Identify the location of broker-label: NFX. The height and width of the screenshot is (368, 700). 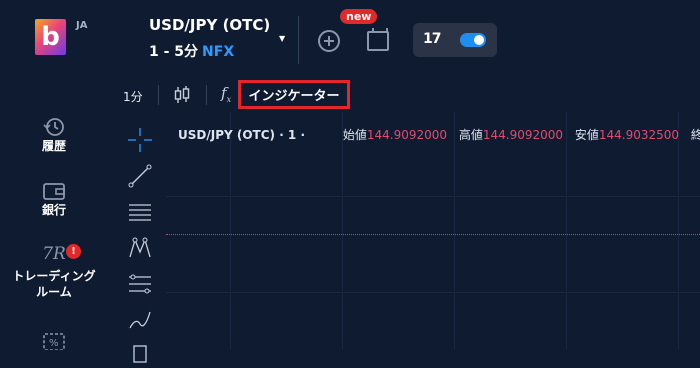
(218, 52).